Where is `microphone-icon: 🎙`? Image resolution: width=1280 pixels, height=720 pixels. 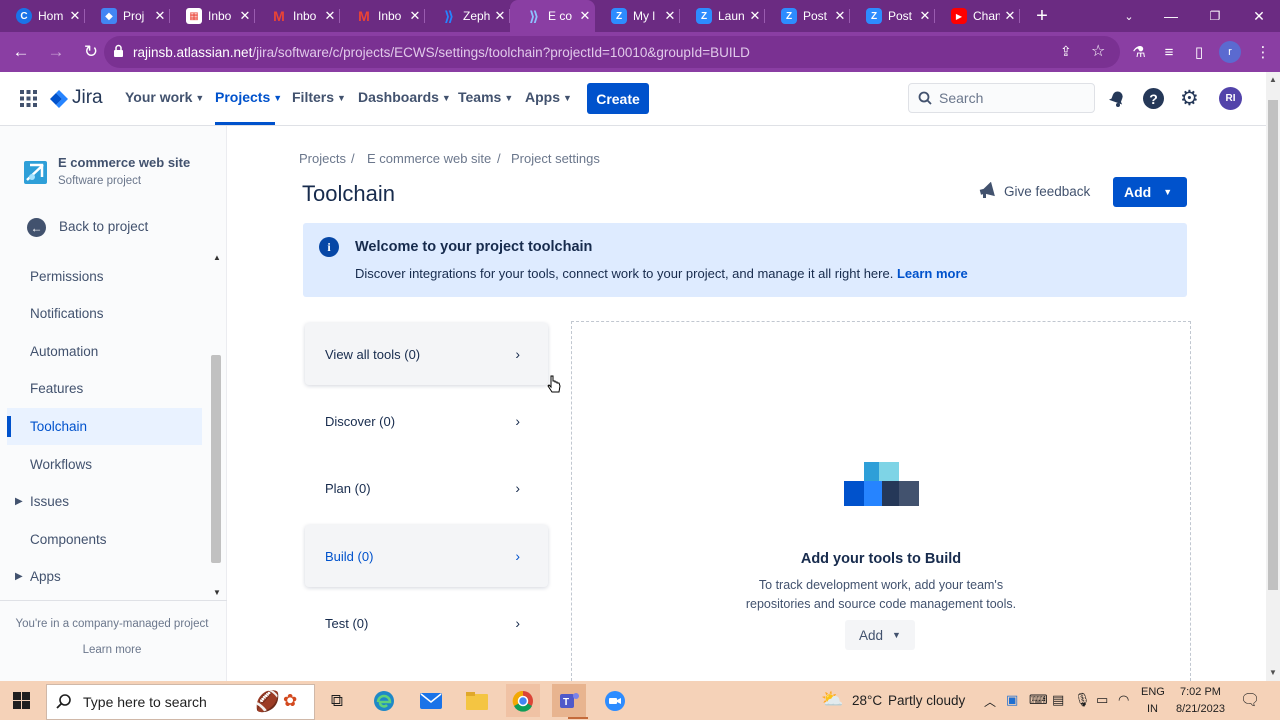
microphone-icon: 🎙 is located at coordinates (1082, 700).